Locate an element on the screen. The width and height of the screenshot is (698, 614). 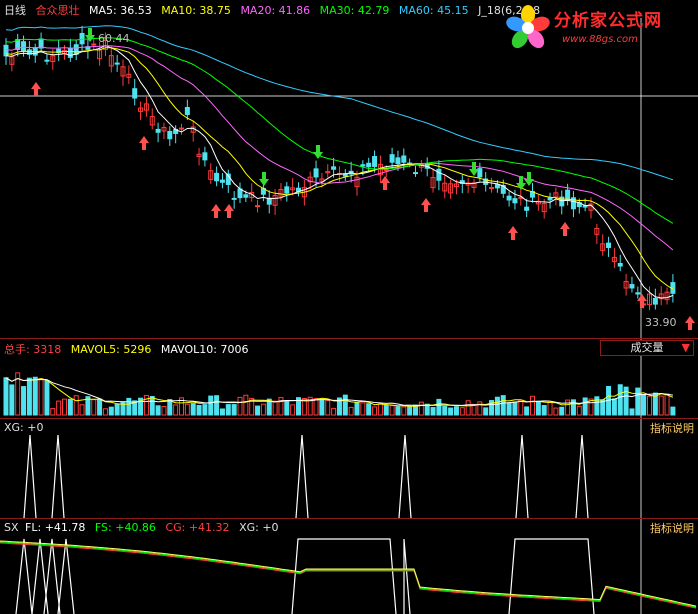
sx-fl-label: FL: +41.78 is located at coordinates (55, 527).